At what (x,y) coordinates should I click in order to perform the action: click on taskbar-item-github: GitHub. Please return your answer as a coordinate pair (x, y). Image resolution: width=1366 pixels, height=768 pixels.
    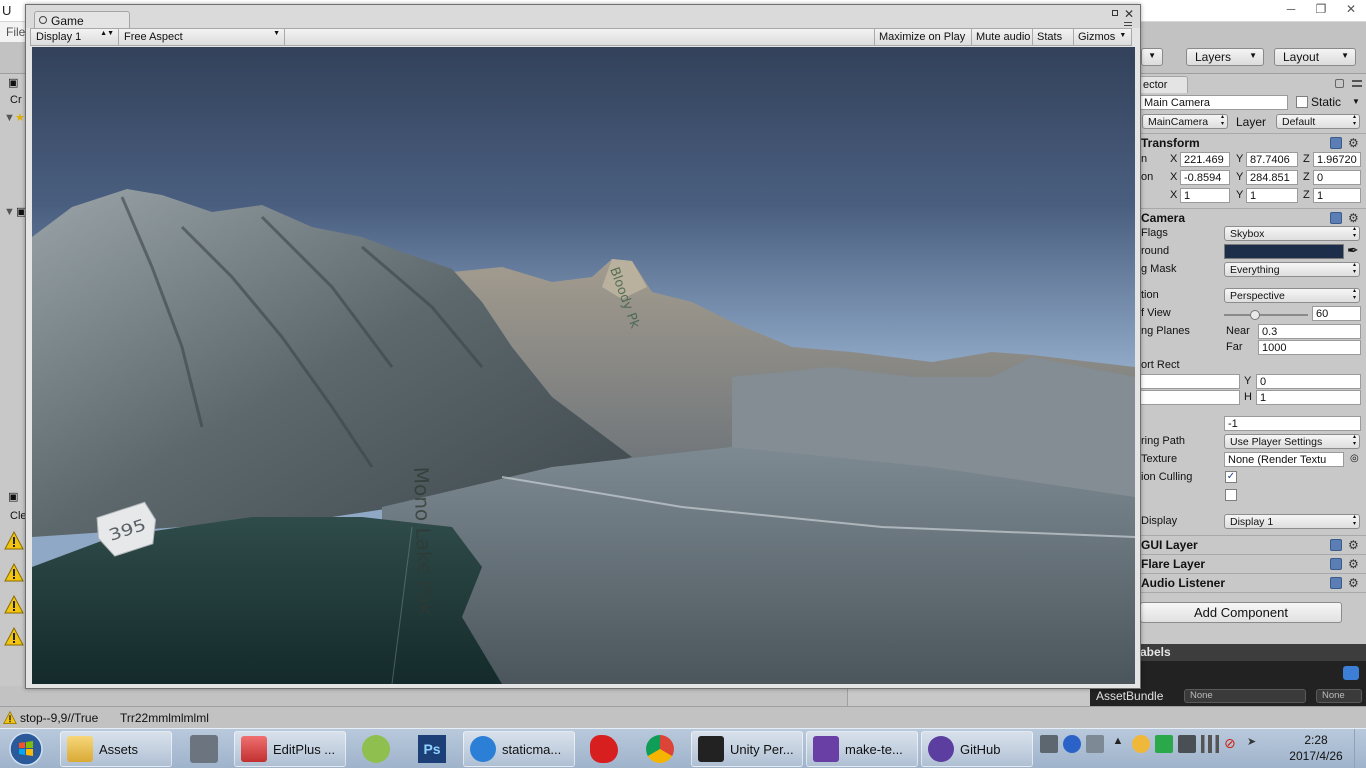
    Looking at the image, I should click on (977, 749).